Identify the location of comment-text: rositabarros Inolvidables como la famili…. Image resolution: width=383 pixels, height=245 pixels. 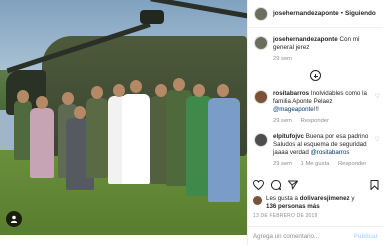
(326, 102).